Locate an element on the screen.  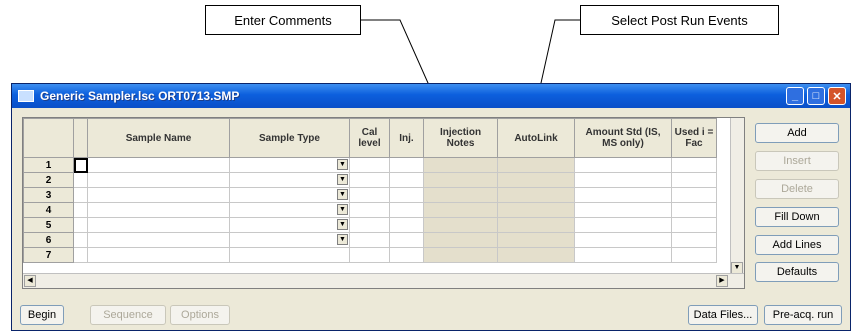
maximize-icon: □ is located at coordinates (816, 96).